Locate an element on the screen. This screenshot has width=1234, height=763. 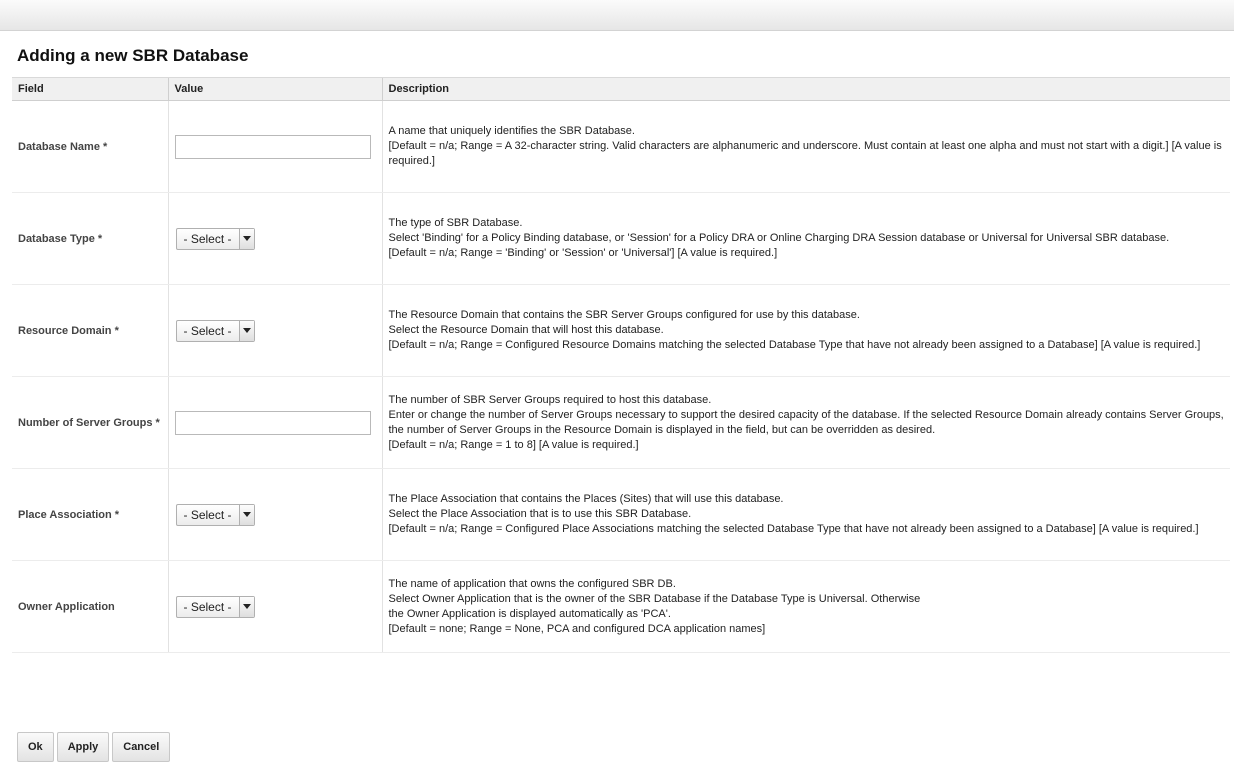
apply-button: Apply is located at coordinates (83, 747).